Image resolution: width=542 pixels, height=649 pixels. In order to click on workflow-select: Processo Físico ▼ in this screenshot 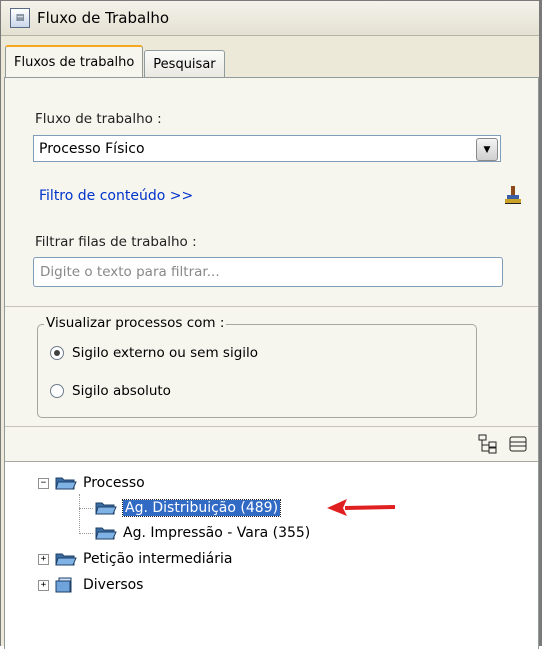, I will do `click(267, 148)`.